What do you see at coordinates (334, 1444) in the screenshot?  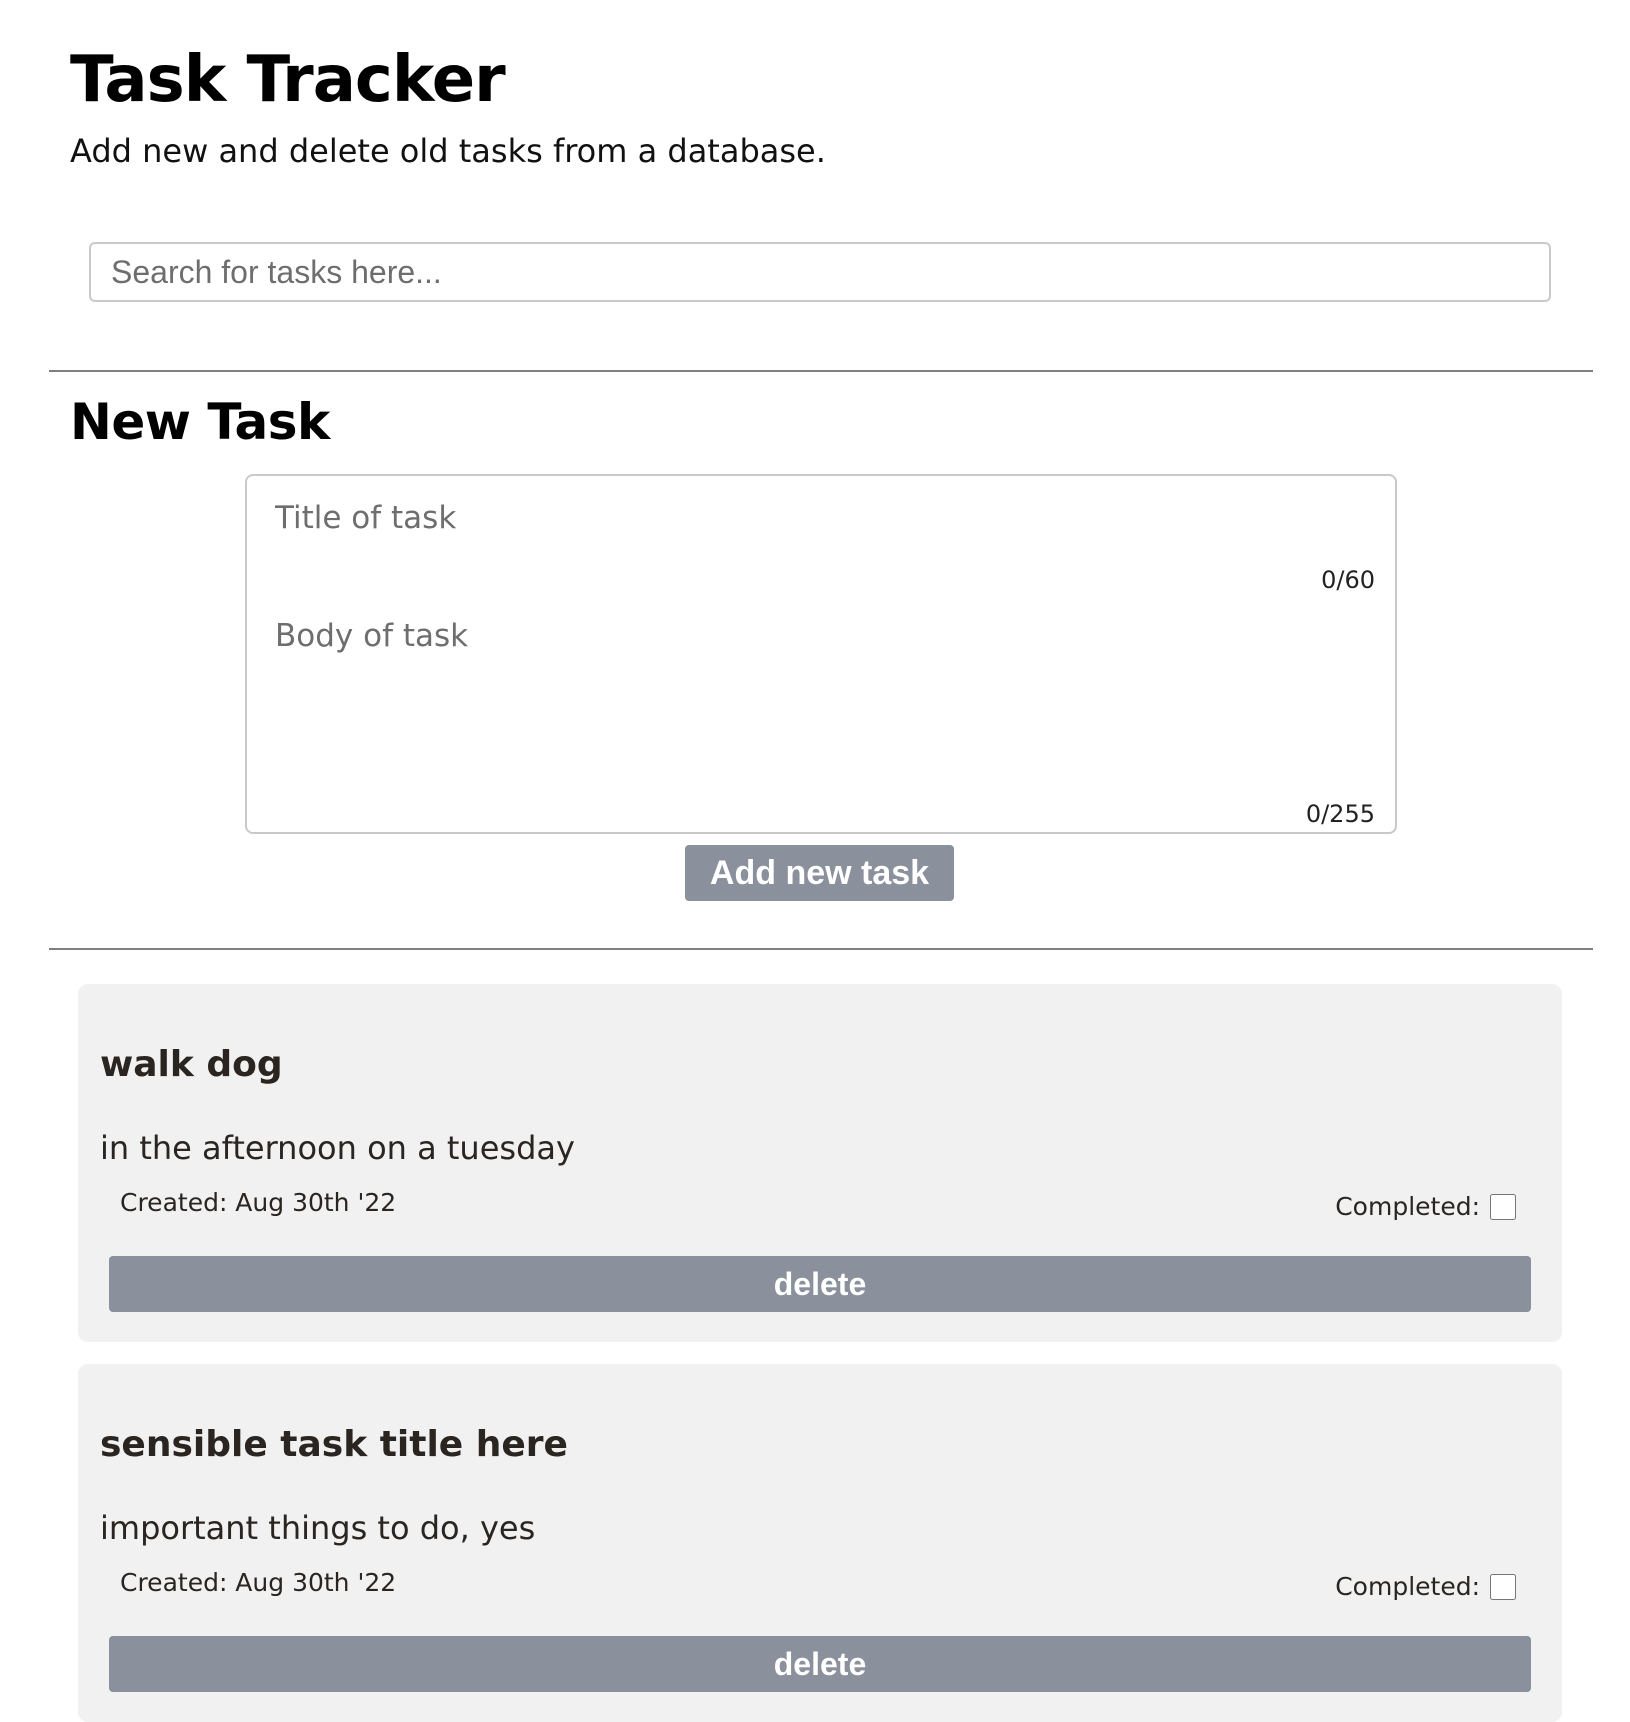 I see `task-title: sensible task title here` at bounding box center [334, 1444].